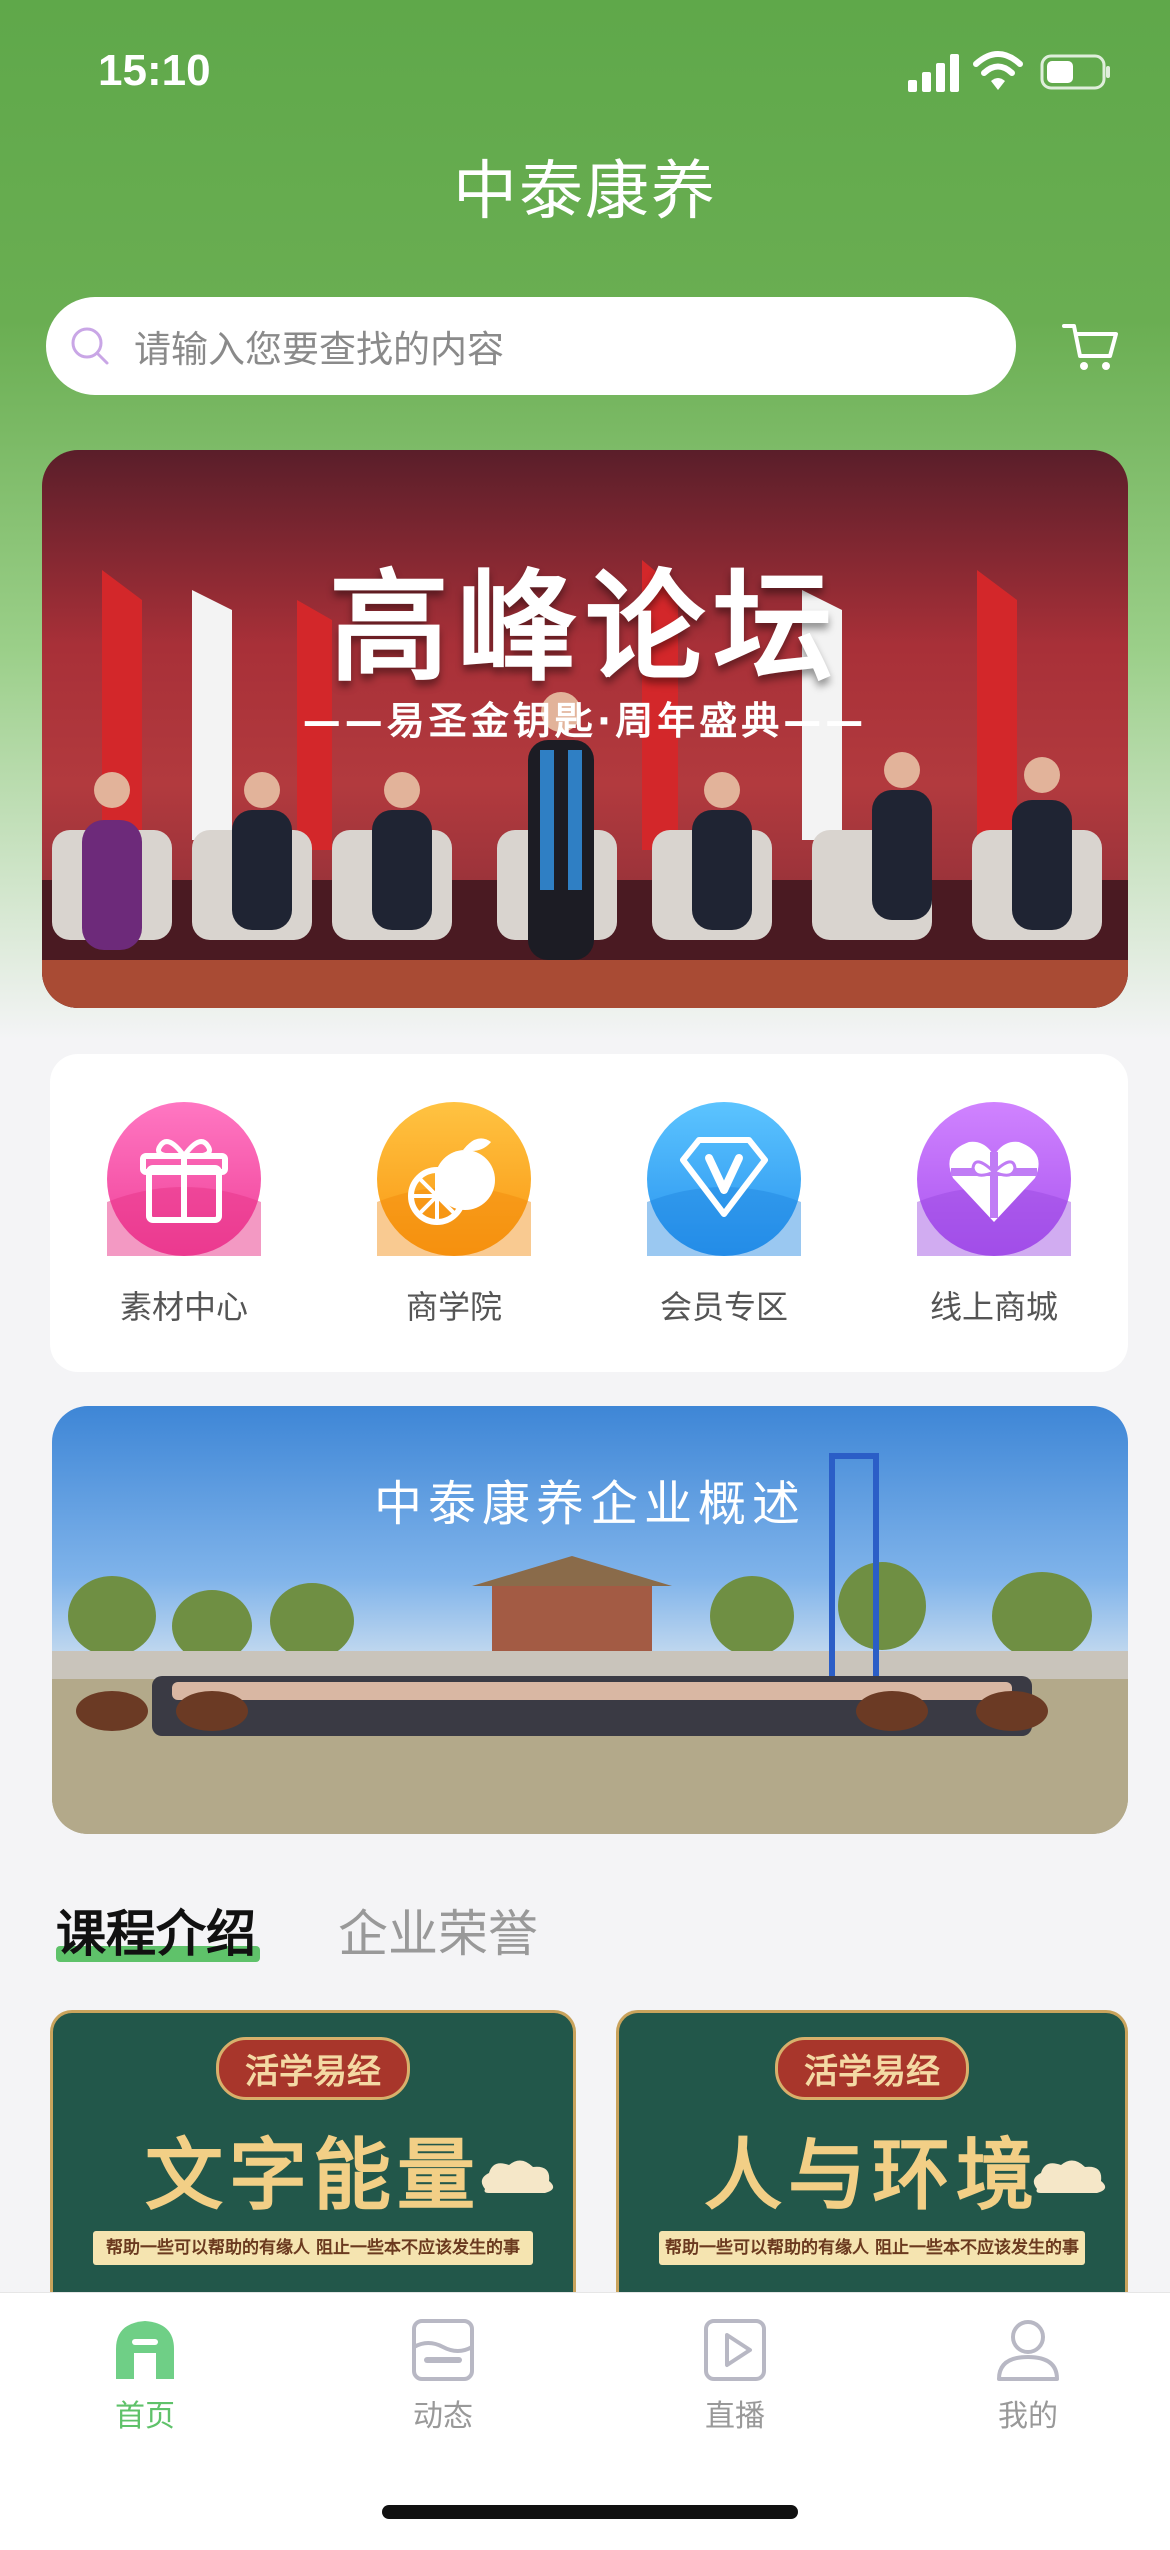 The height and width of the screenshot is (2550, 1170). I want to click on tabbar-label-profile: 我的, so click(1028, 2416).